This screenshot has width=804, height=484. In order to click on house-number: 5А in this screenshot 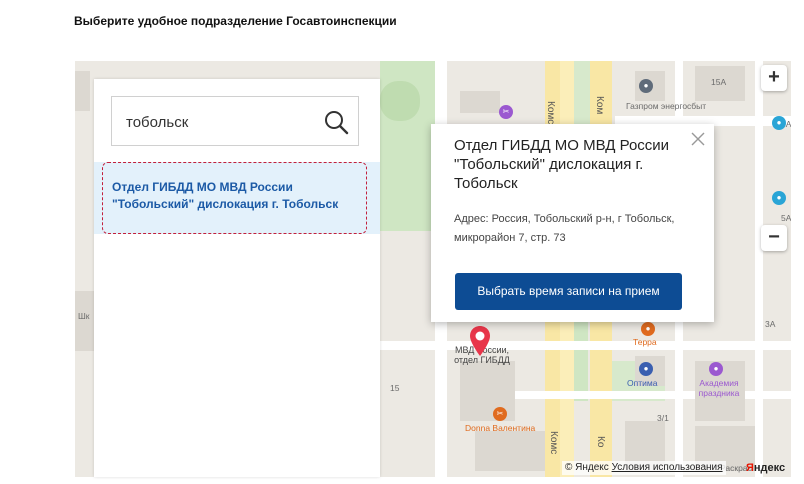, I will do `click(786, 218)`.